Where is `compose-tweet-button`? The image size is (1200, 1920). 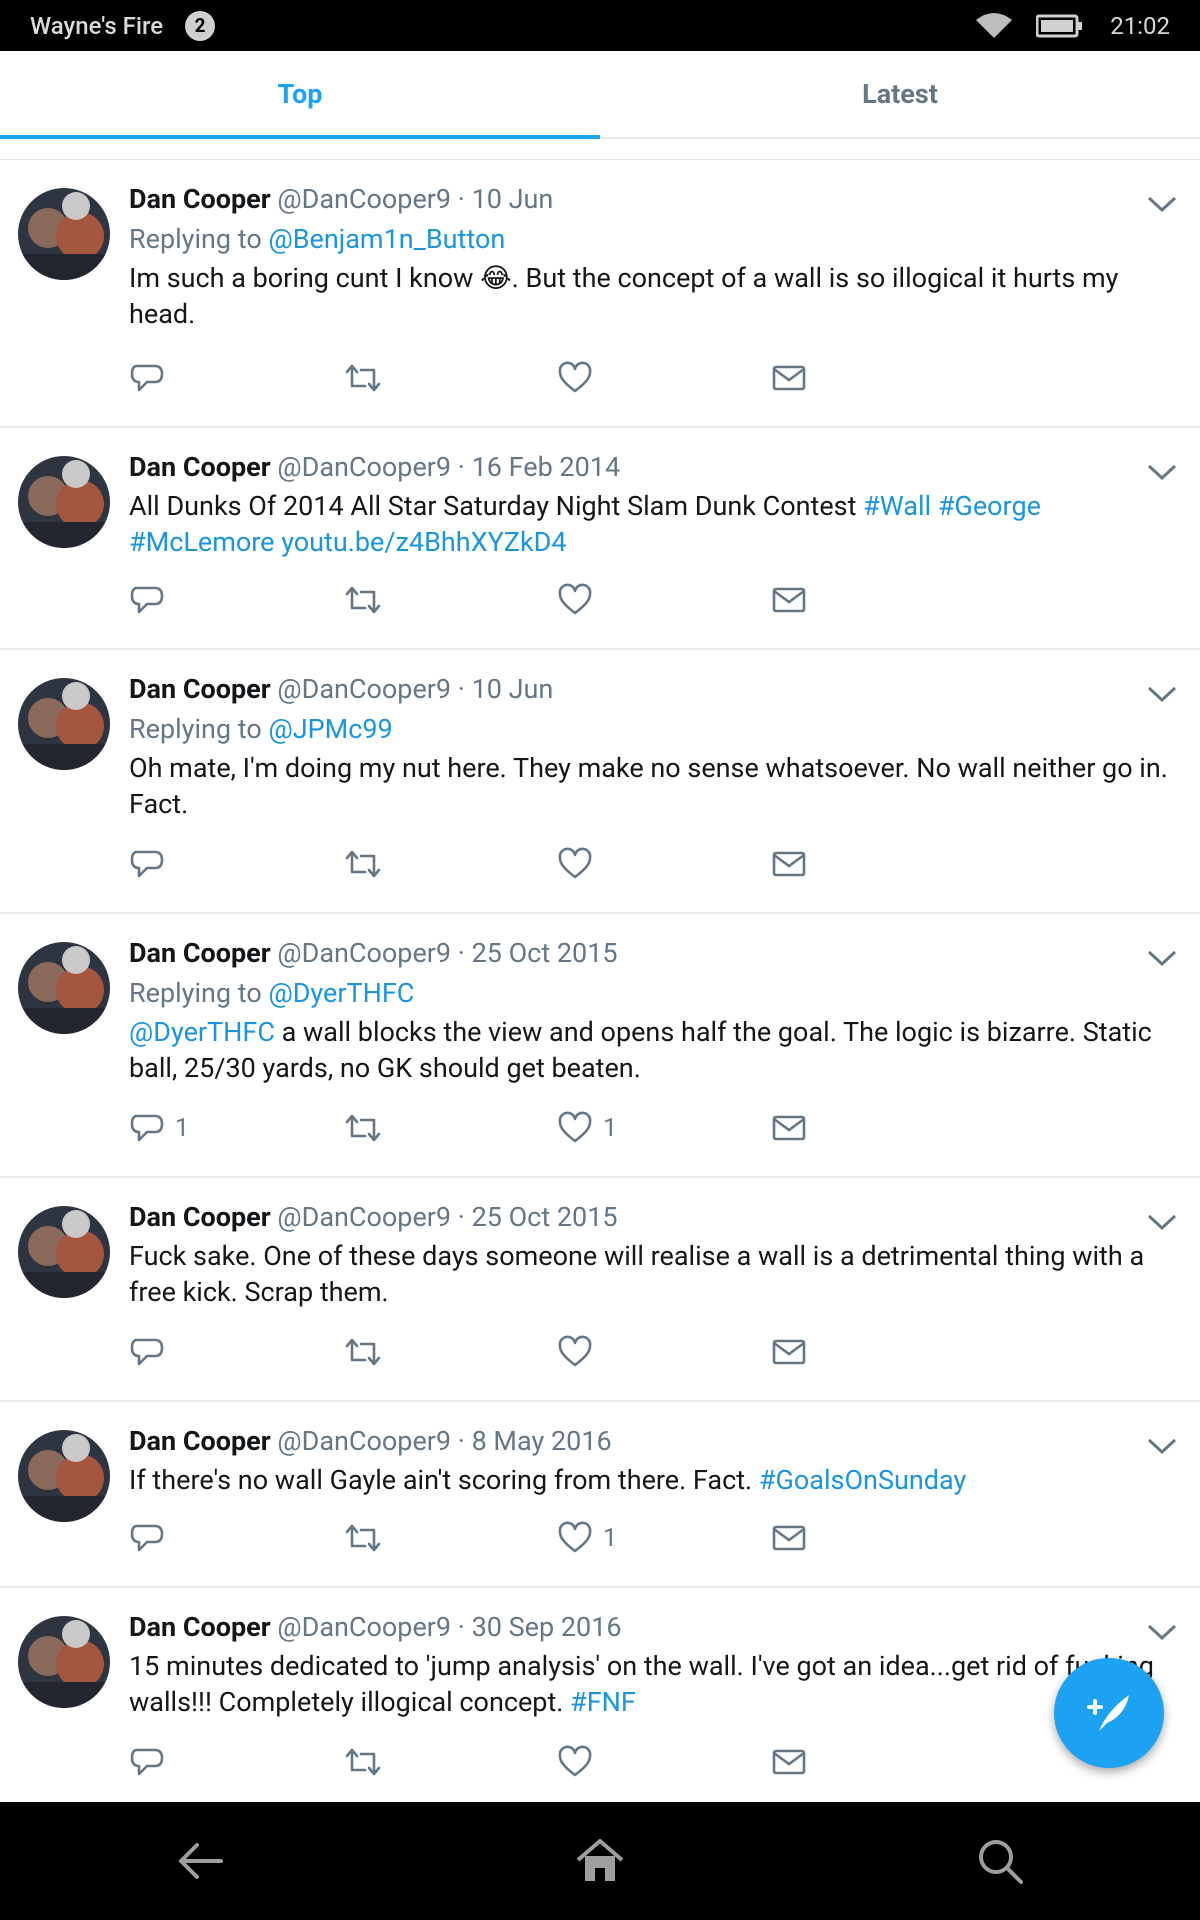
compose-tweet-button is located at coordinates (1109, 1713).